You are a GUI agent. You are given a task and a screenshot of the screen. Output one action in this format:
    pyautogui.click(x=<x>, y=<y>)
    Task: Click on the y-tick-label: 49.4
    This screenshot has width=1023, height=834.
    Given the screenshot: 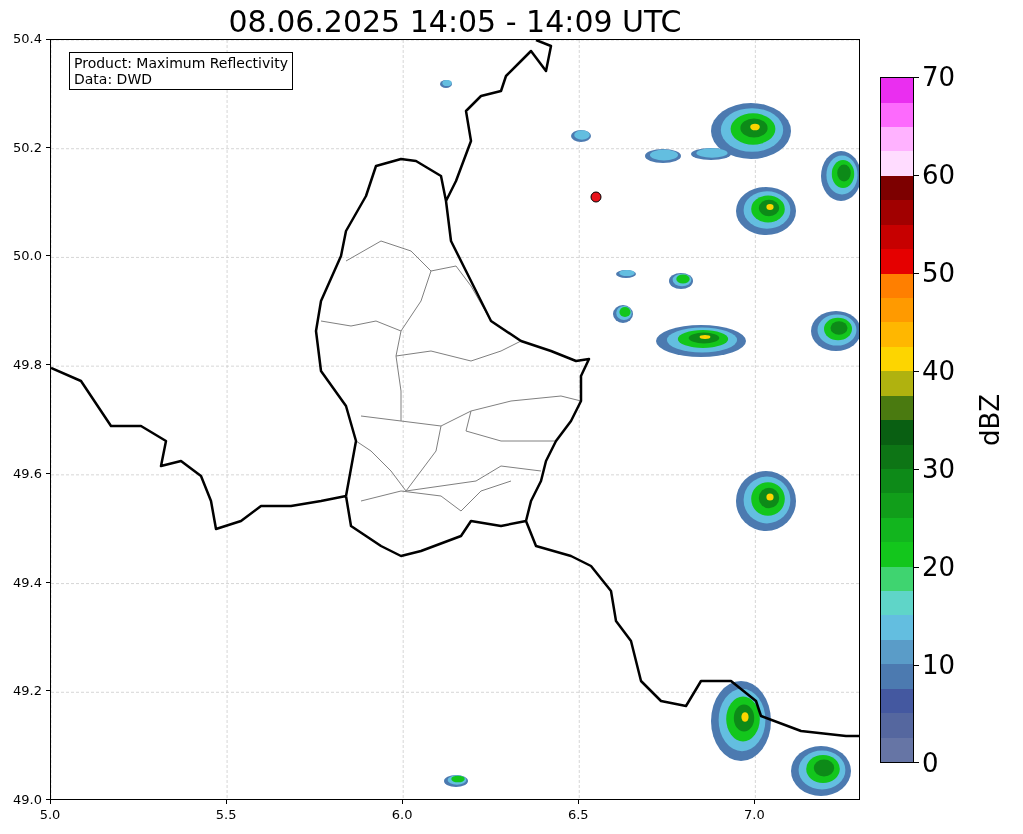 What is the action you would take?
    pyautogui.click(x=27, y=582)
    